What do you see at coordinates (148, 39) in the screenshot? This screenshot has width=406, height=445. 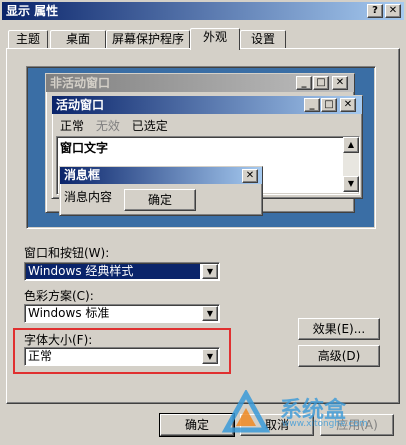 I see `tab-screensaver: 屏幕保护程序` at bounding box center [148, 39].